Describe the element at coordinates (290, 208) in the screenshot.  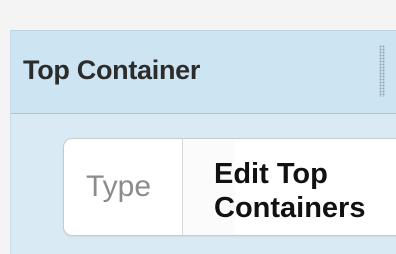
I see `edit-link-line2: Containers` at that location.